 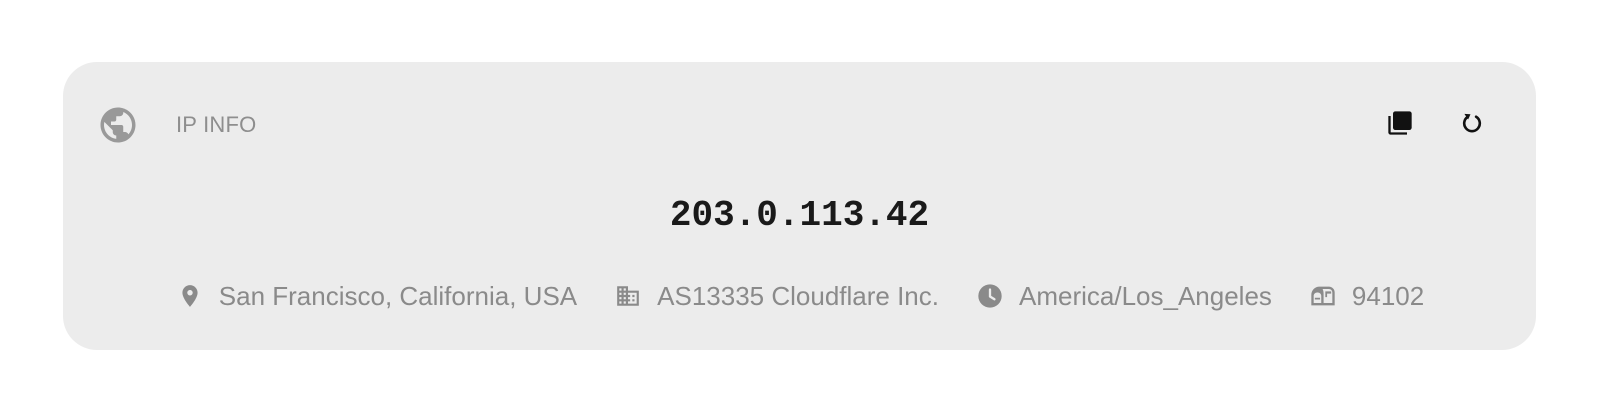 What do you see at coordinates (1323, 296) in the screenshot?
I see `mailbox-icon` at bounding box center [1323, 296].